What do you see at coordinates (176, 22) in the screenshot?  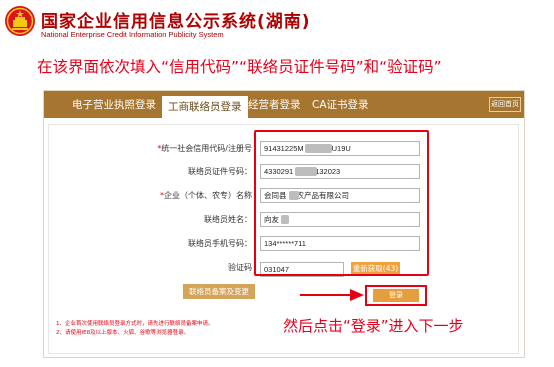 I see `site-title: 国家企业信用信息公示系统(湖南)` at bounding box center [176, 22].